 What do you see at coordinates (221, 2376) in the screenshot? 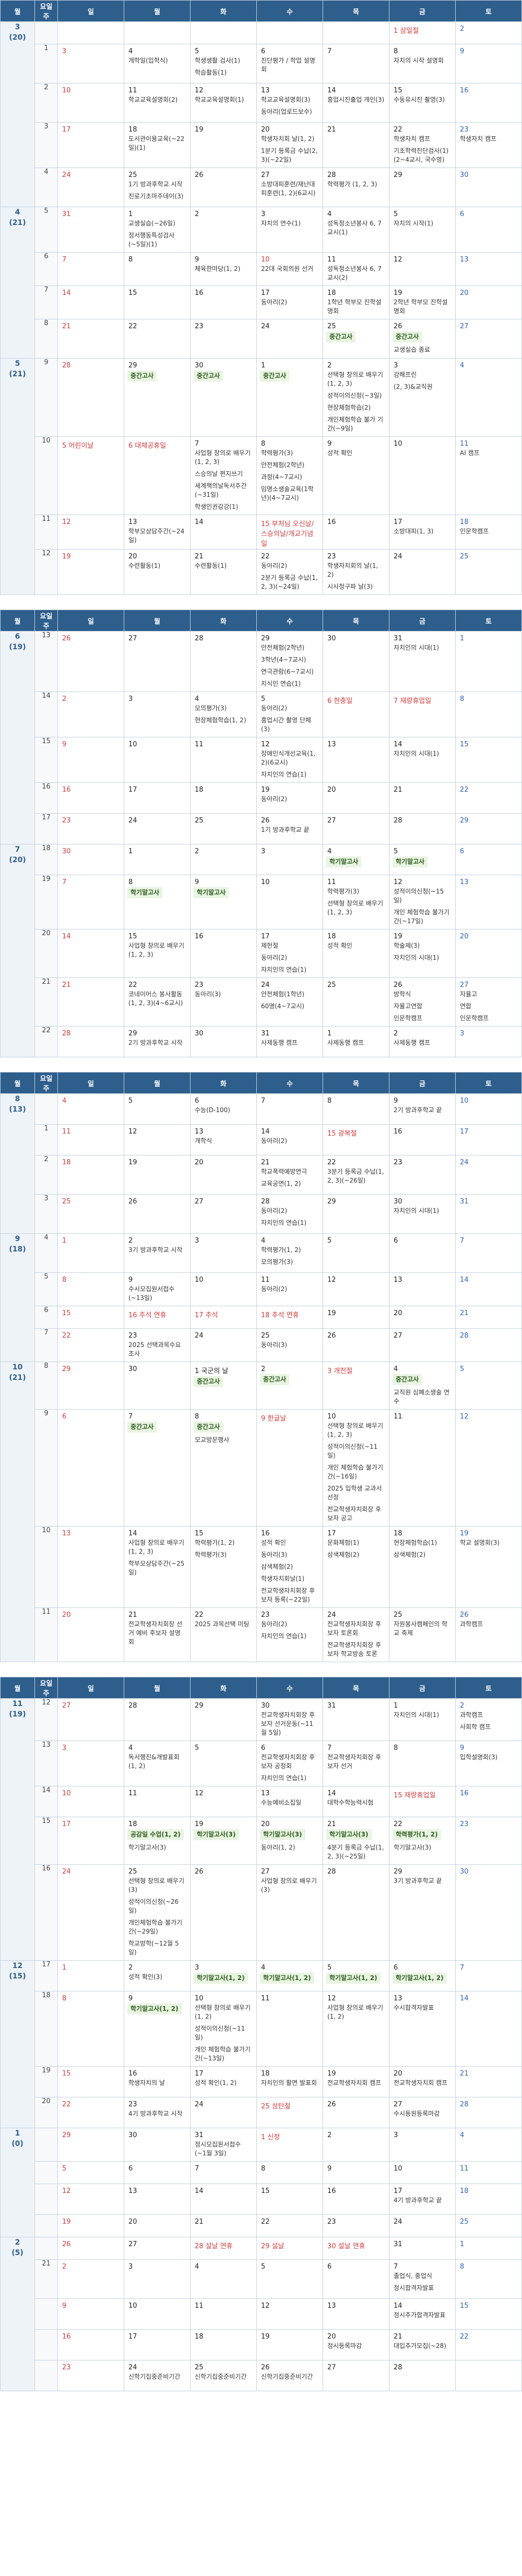
I see `event-text: 신학기집중준비기간` at bounding box center [221, 2376].